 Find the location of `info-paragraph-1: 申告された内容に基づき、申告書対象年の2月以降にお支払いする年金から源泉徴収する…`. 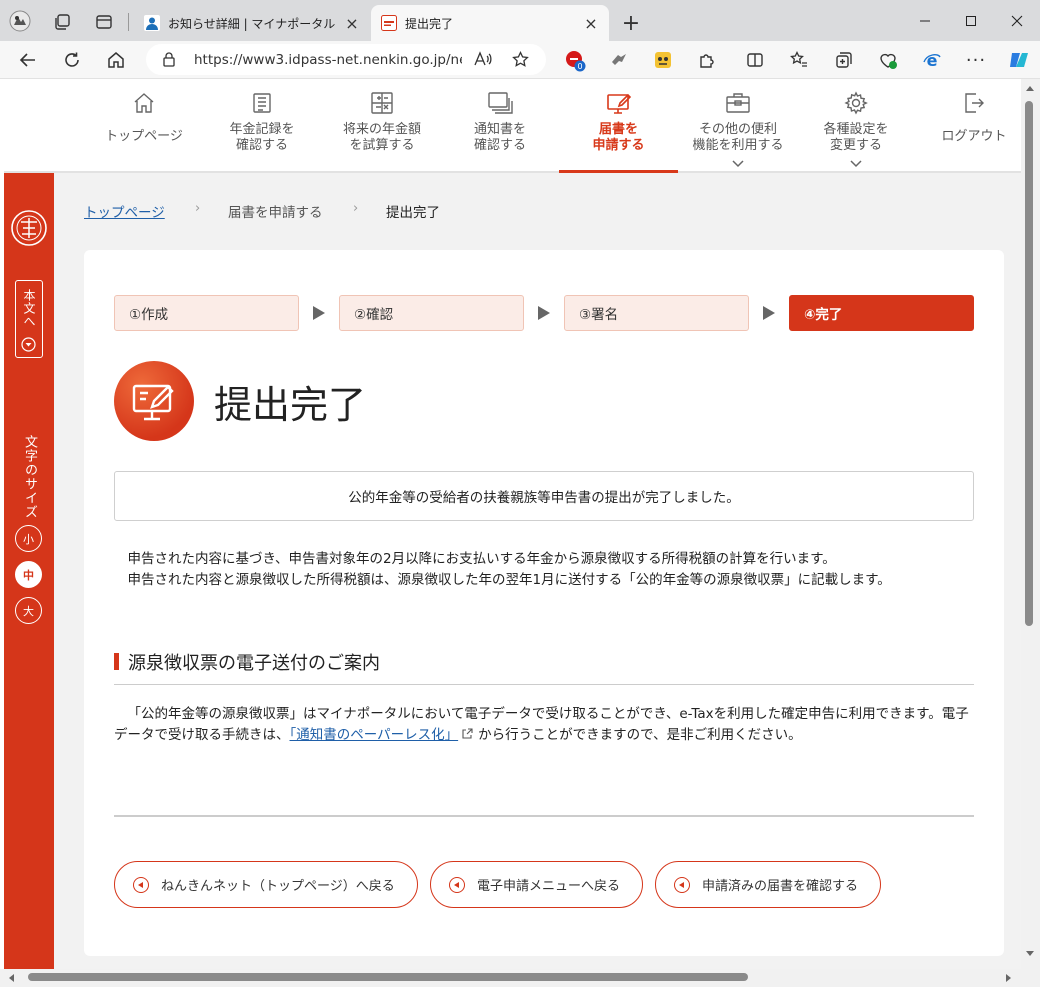

info-paragraph-1: 申告された内容に基づき、申告書対象年の2月以降にお支払いする年金から源泉徴収する… is located at coordinates (481, 559).